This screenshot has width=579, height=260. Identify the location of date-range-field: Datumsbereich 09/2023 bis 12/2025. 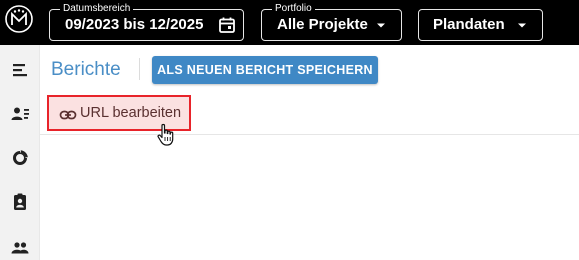
(146, 22).